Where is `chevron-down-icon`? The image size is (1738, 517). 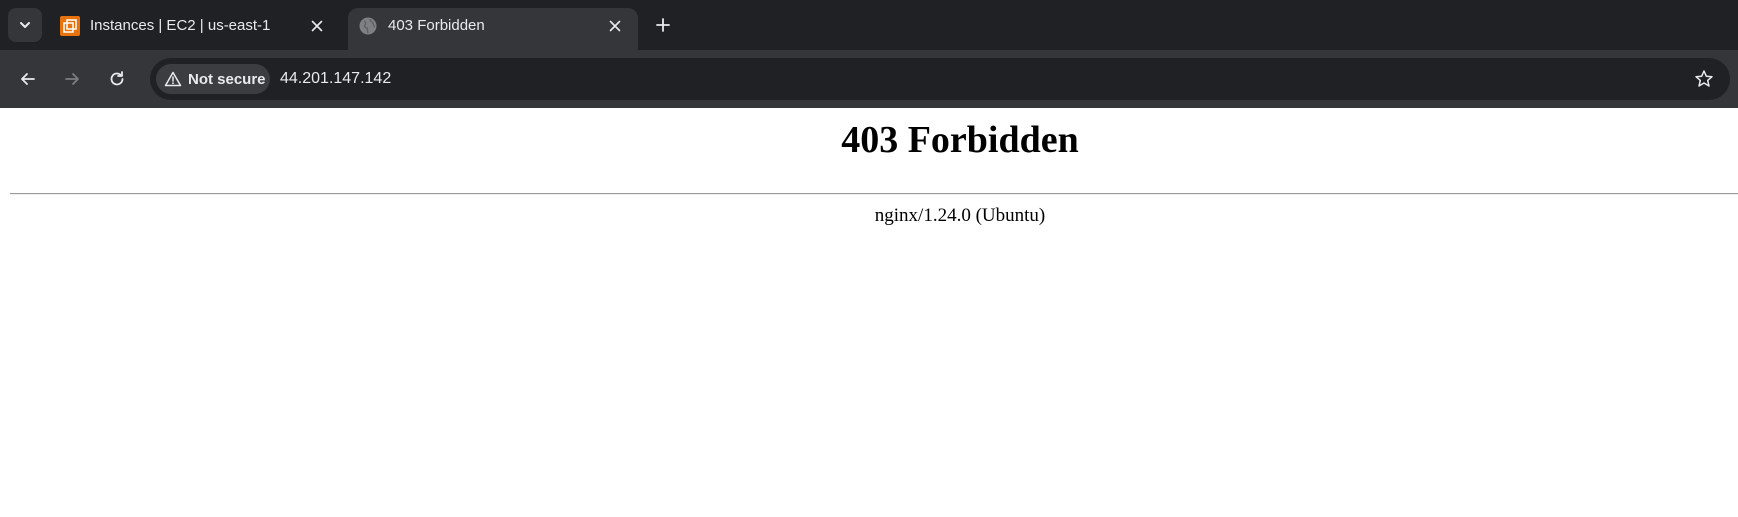 chevron-down-icon is located at coordinates (25, 25).